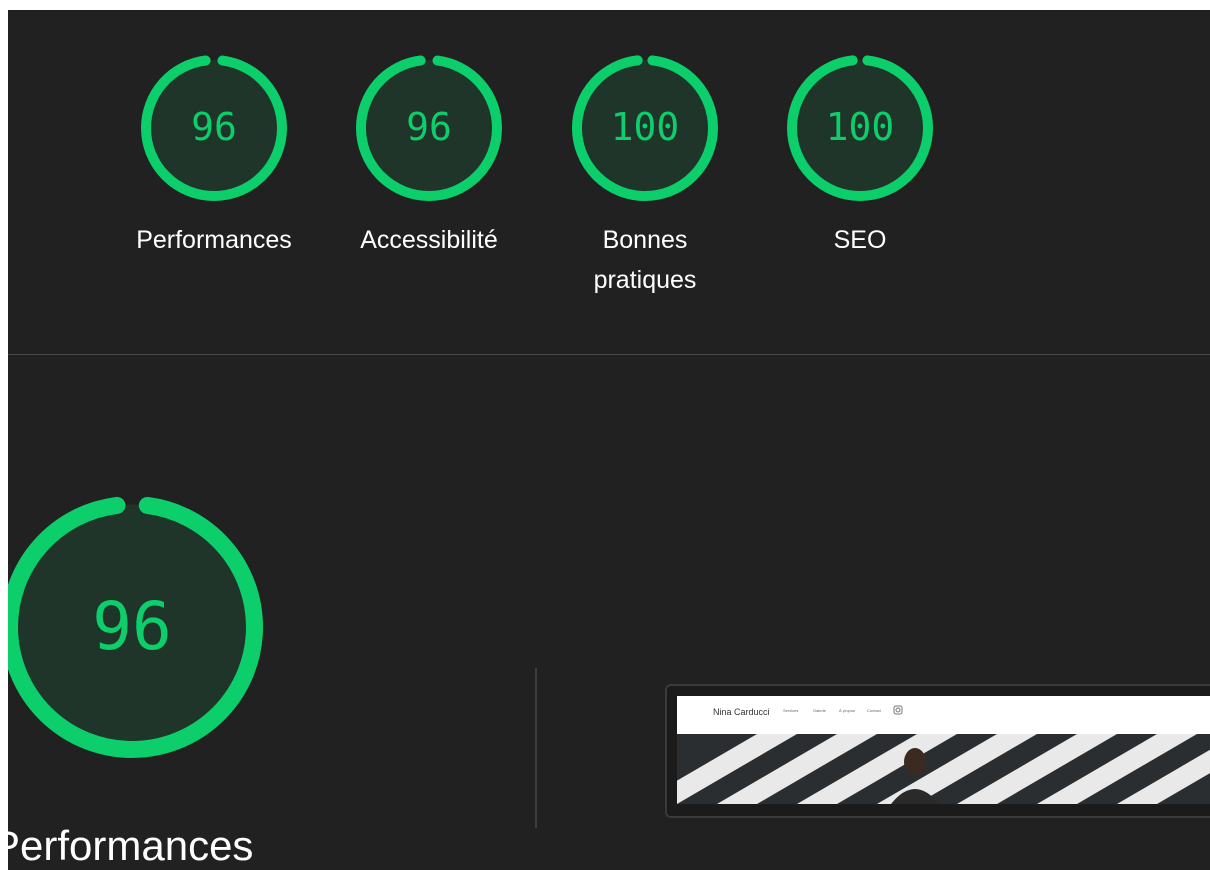 The width and height of the screenshot is (1210, 870). I want to click on accessibility-label-line: Accessibilité, so click(429, 240).